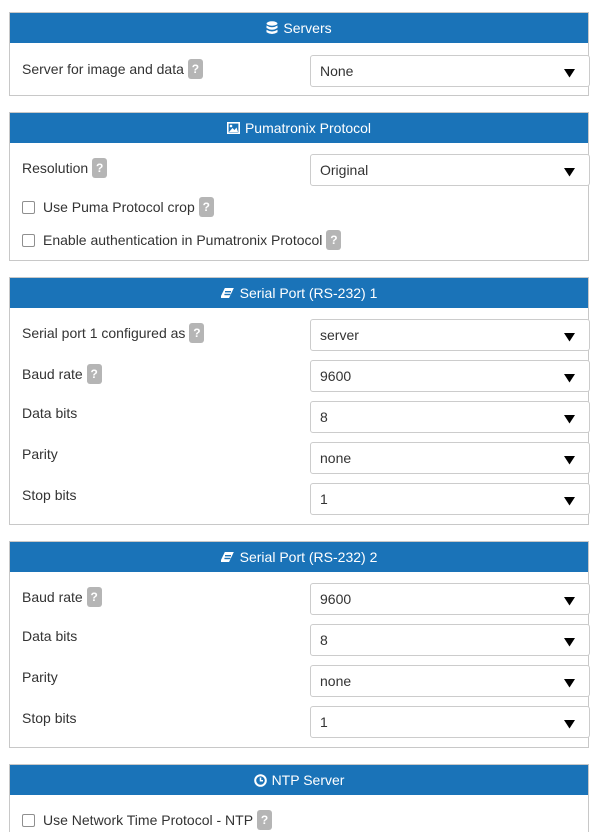 This screenshot has height=832, width=590. Describe the element at coordinates (450, 458) in the screenshot. I see `serial1-parity-select: none` at that location.